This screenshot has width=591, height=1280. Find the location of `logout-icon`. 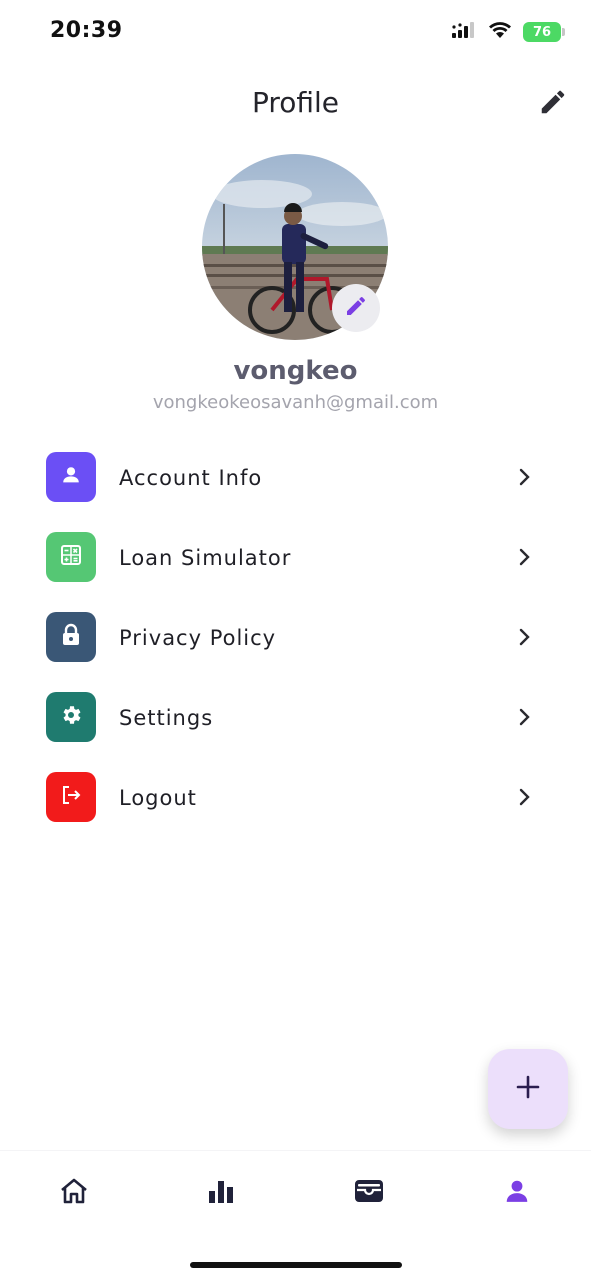

logout-icon is located at coordinates (71, 797).